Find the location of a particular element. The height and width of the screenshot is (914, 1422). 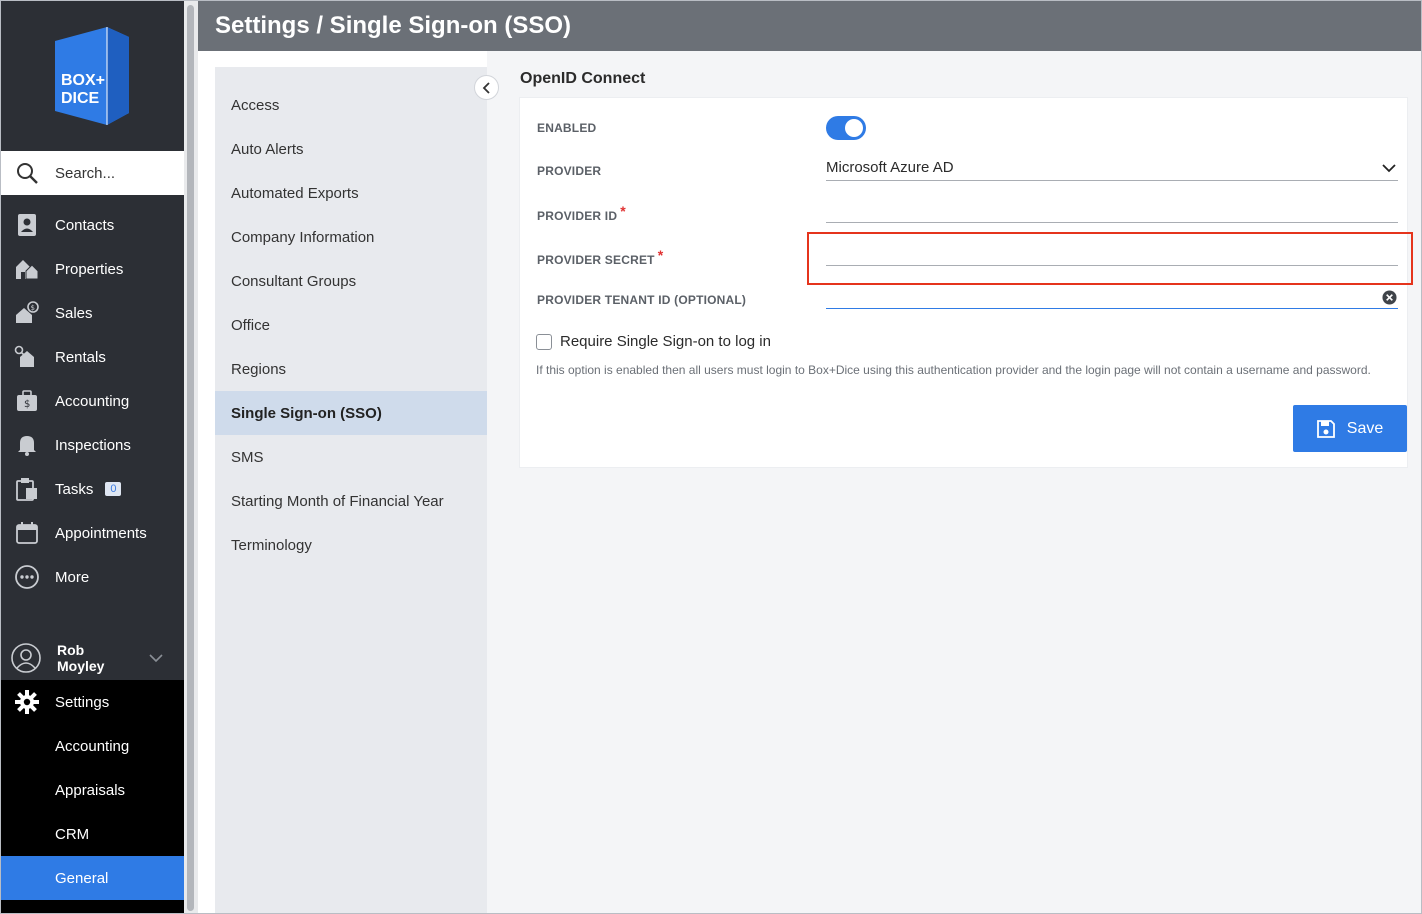

menu-item-consultant-groups: Consultant Groups is located at coordinates (351, 281).